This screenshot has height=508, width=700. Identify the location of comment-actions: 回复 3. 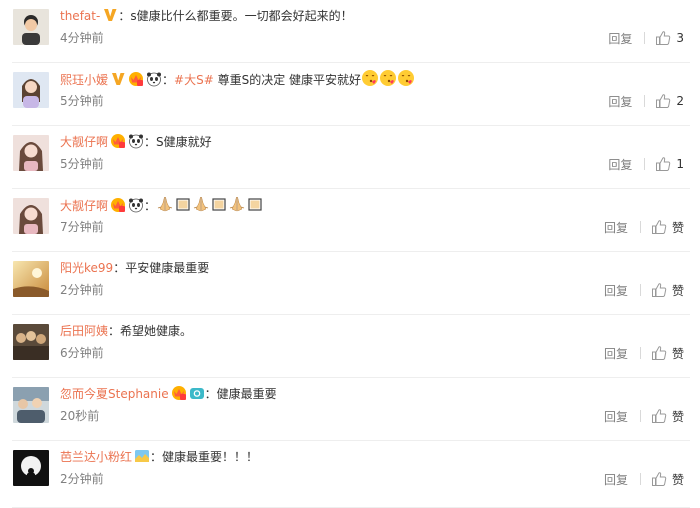
(646, 38).